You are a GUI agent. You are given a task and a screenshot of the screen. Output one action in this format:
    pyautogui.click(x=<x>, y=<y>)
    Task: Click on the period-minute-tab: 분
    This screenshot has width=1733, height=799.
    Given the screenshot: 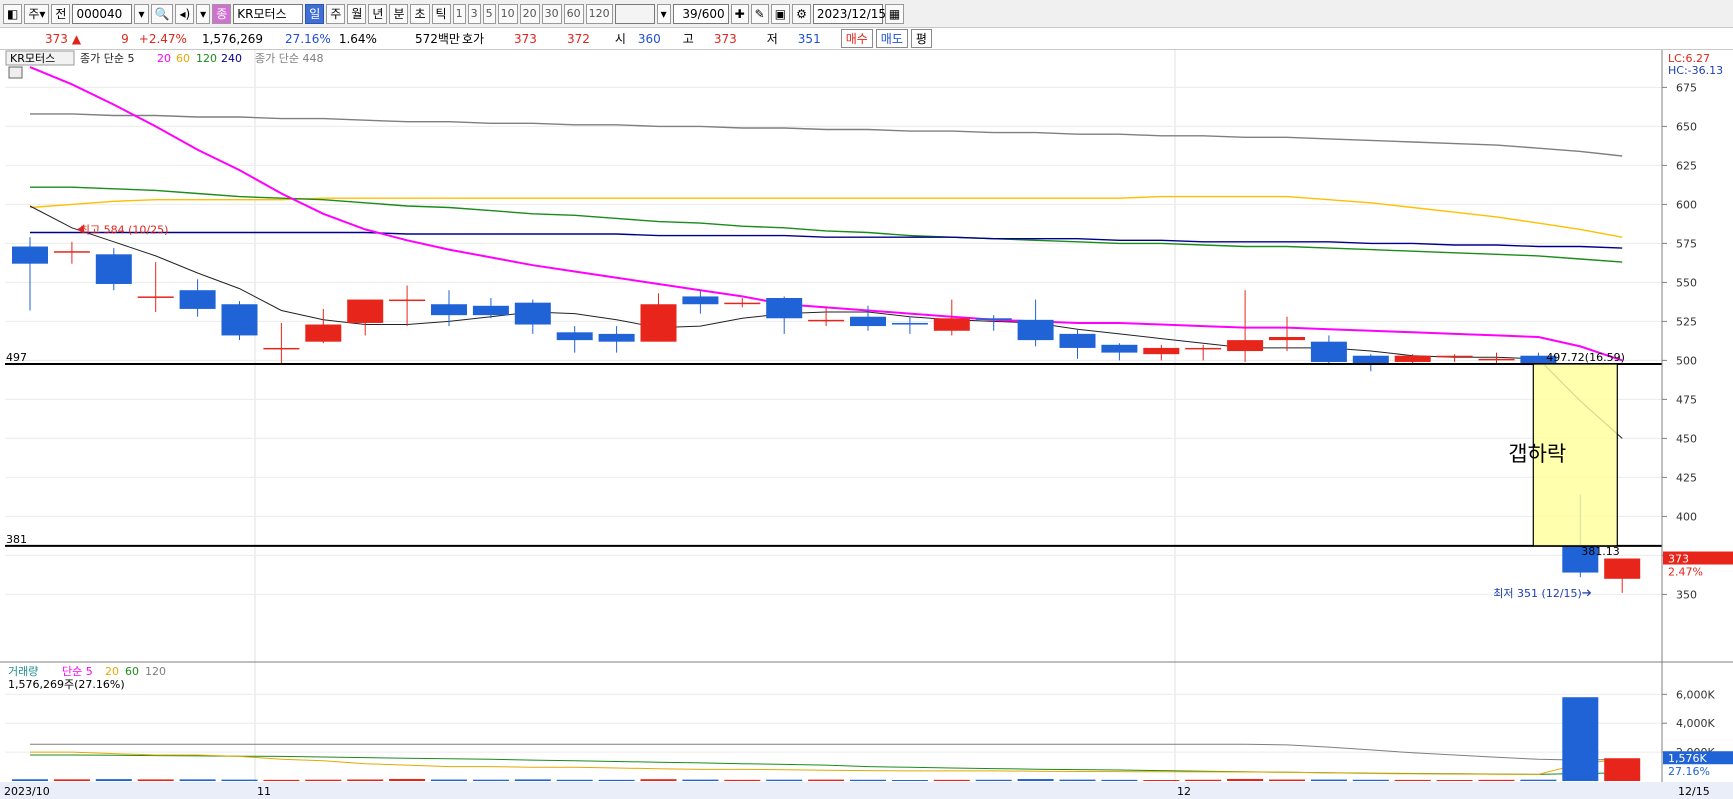 What is the action you would take?
    pyautogui.click(x=399, y=13)
    